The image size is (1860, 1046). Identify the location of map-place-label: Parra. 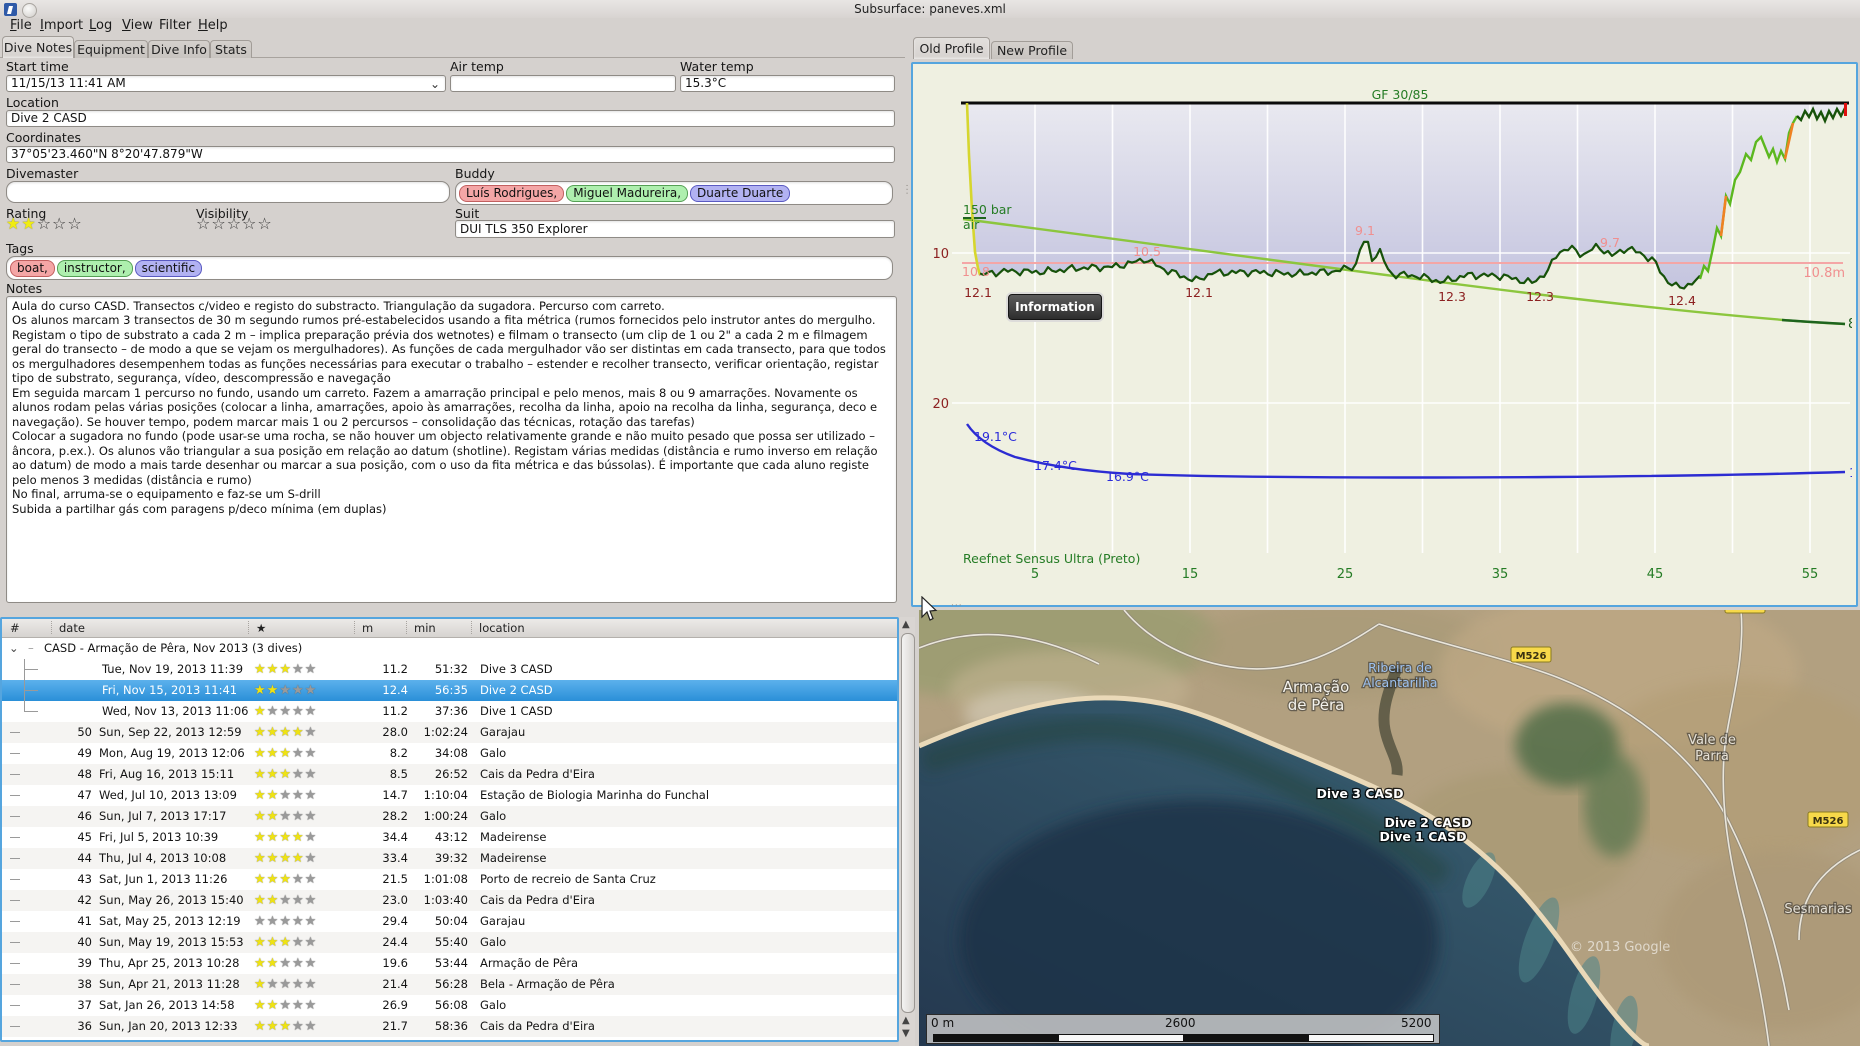
(1712, 756).